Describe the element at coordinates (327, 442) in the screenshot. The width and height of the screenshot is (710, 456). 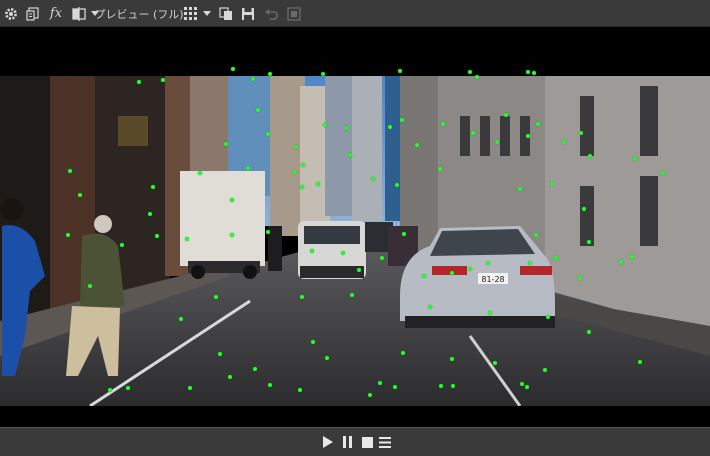
I see `play-icon` at that location.